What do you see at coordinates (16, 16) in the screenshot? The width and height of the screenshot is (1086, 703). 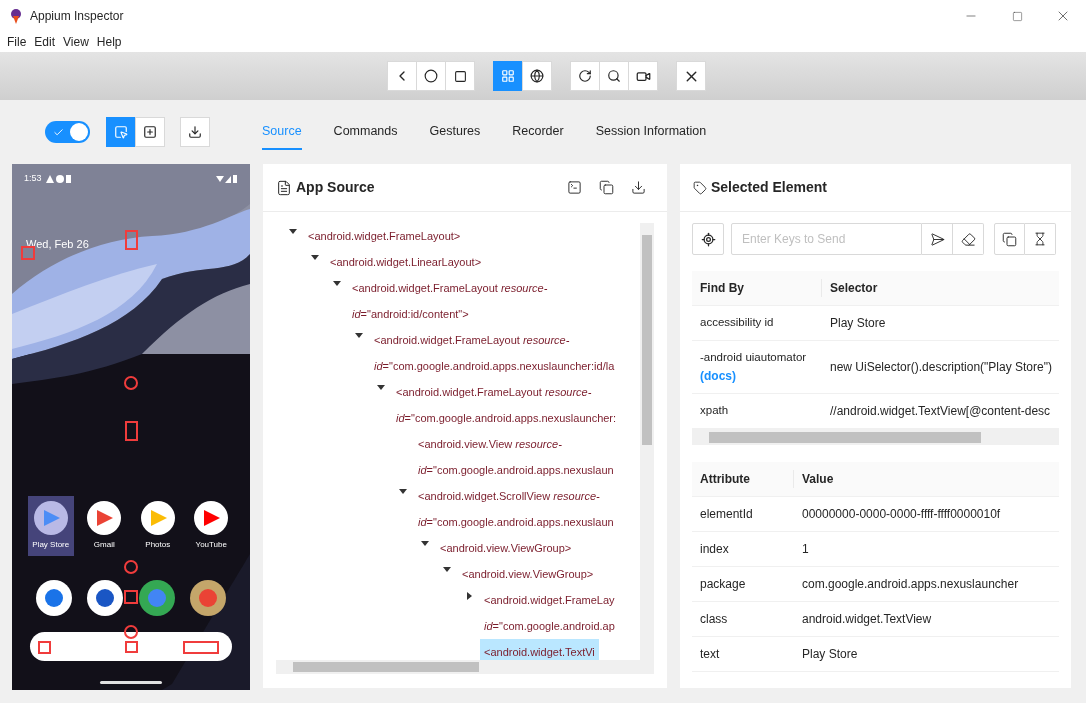 I see `app-logo-icon` at bounding box center [16, 16].